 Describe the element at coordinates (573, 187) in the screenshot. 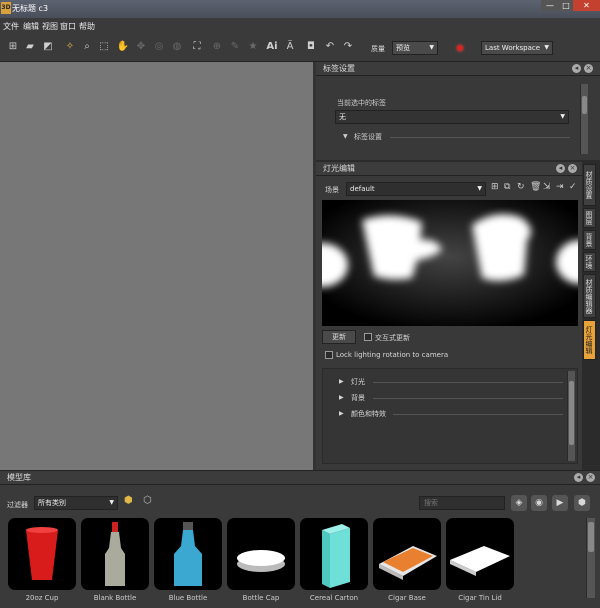

I see `check-icon: ✓` at that location.